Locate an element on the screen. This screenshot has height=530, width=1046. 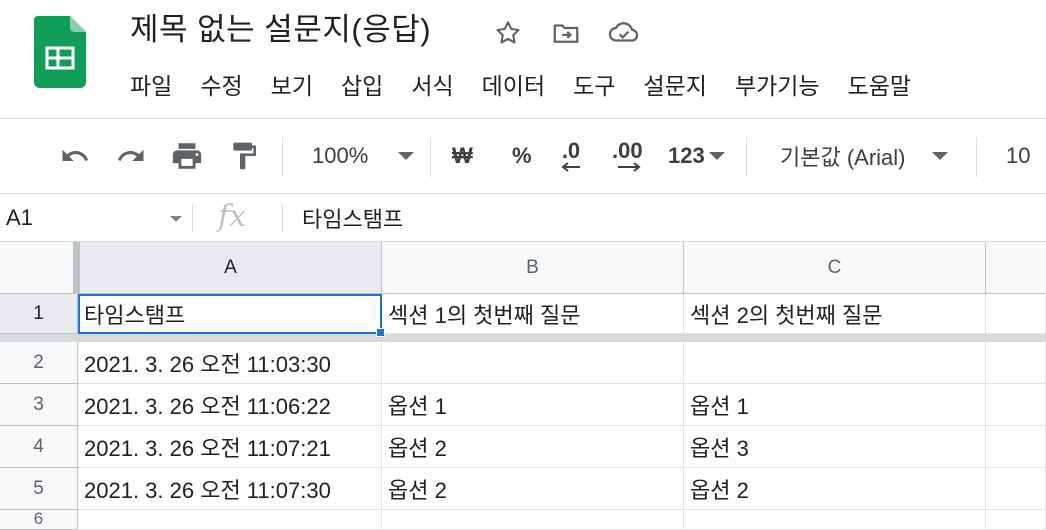
cell-d2 is located at coordinates (1016, 363).